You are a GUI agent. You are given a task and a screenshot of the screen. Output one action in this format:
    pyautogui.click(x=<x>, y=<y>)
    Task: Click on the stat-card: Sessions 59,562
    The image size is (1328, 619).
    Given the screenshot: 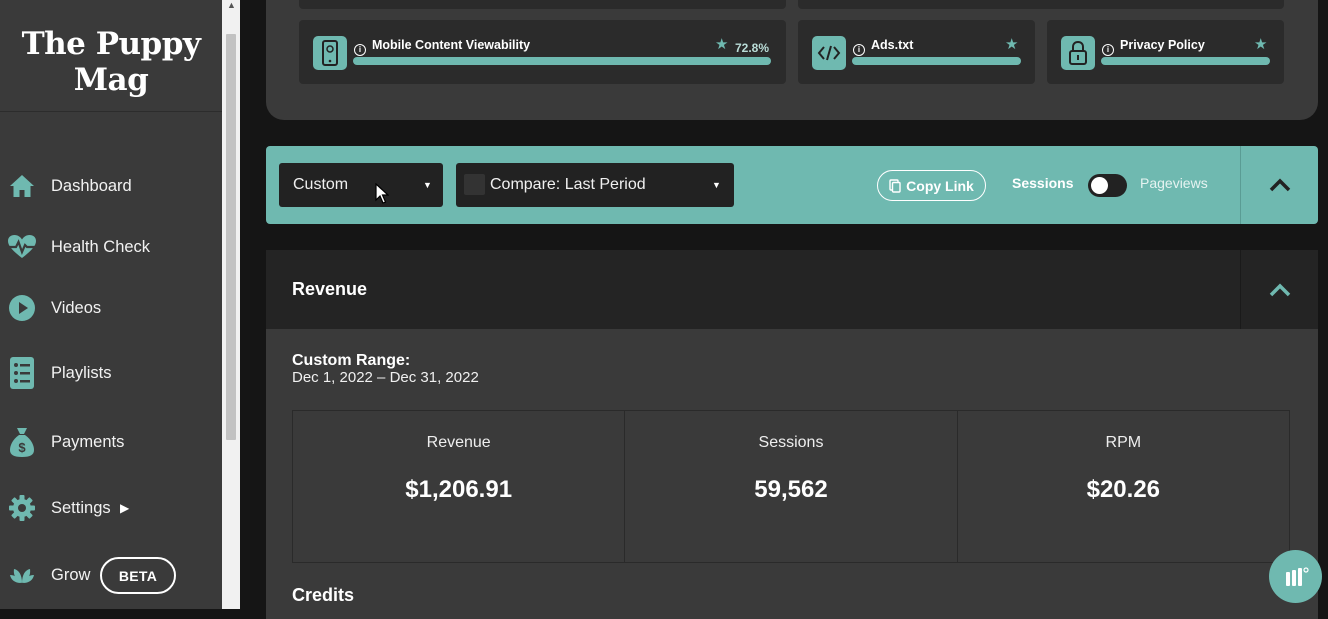 What is the action you would take?
    pyautogui.click(x=791, y=486)
    